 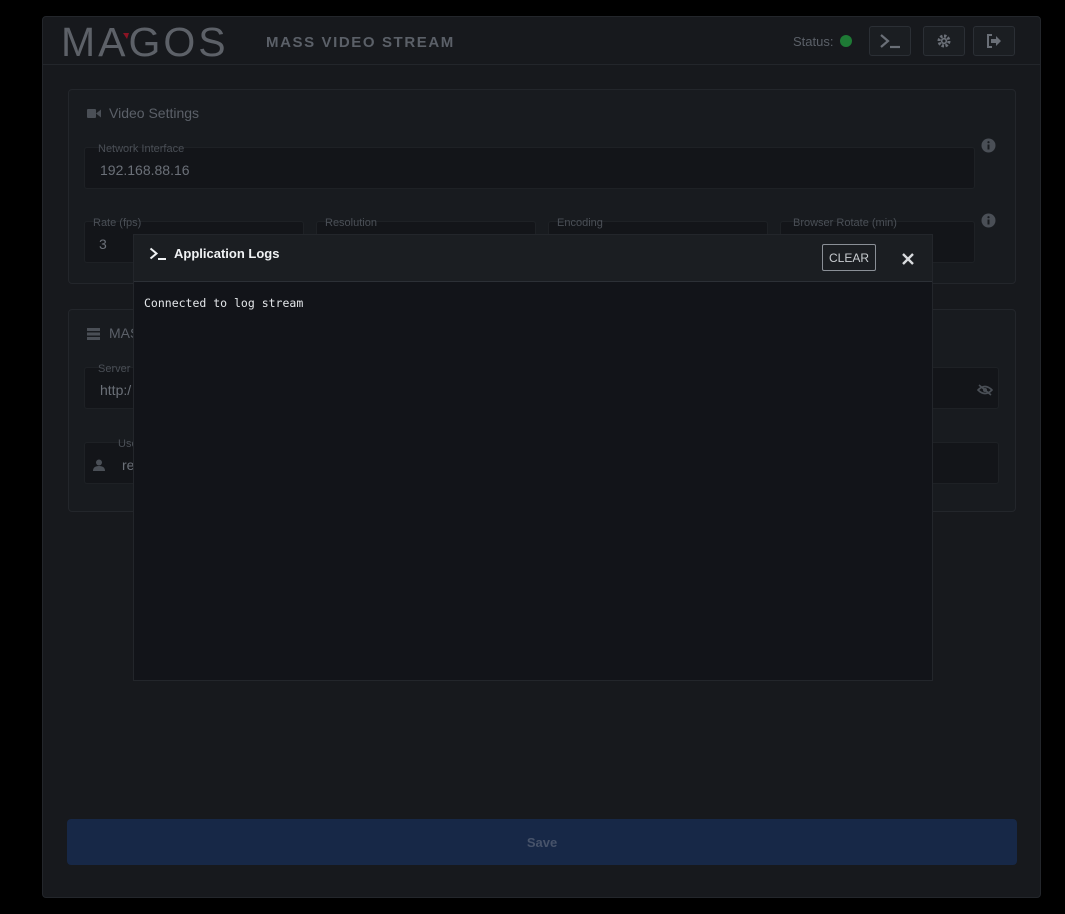 What do you see at coordinates (145, 170) in the screenshot?
I see `network-interface-value: 192.168.88.16` at bounding box center [145, 170].